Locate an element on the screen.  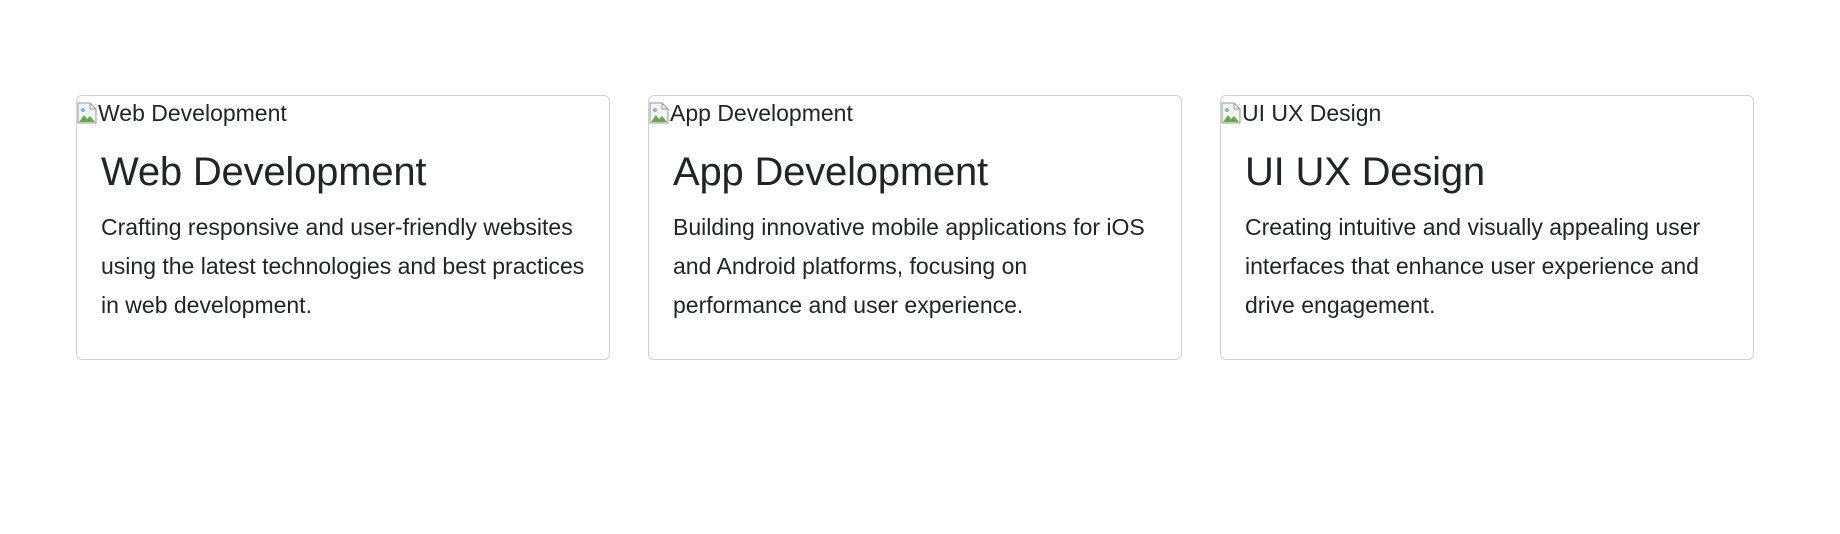
card-image-placeholder: Web Development is located at coordinates (343, 112).